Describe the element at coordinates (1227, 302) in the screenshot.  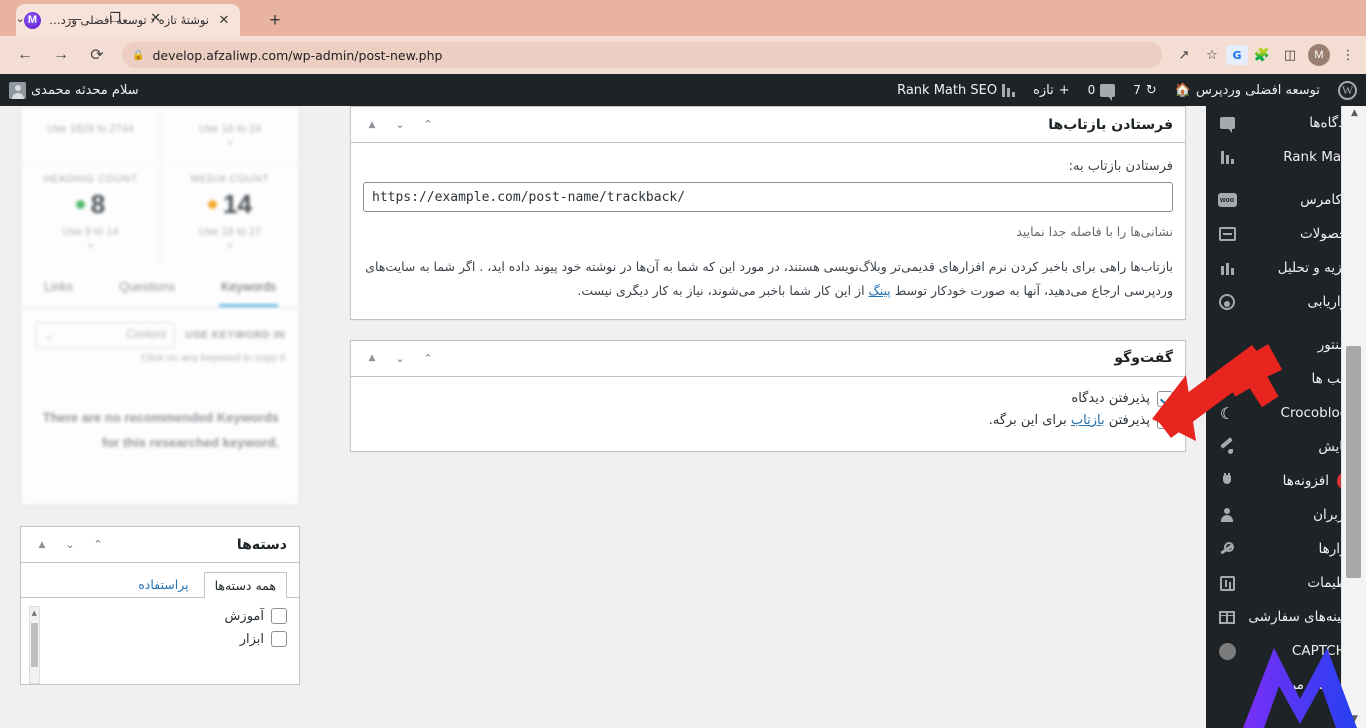
I see `megaphone-icon` at that location.